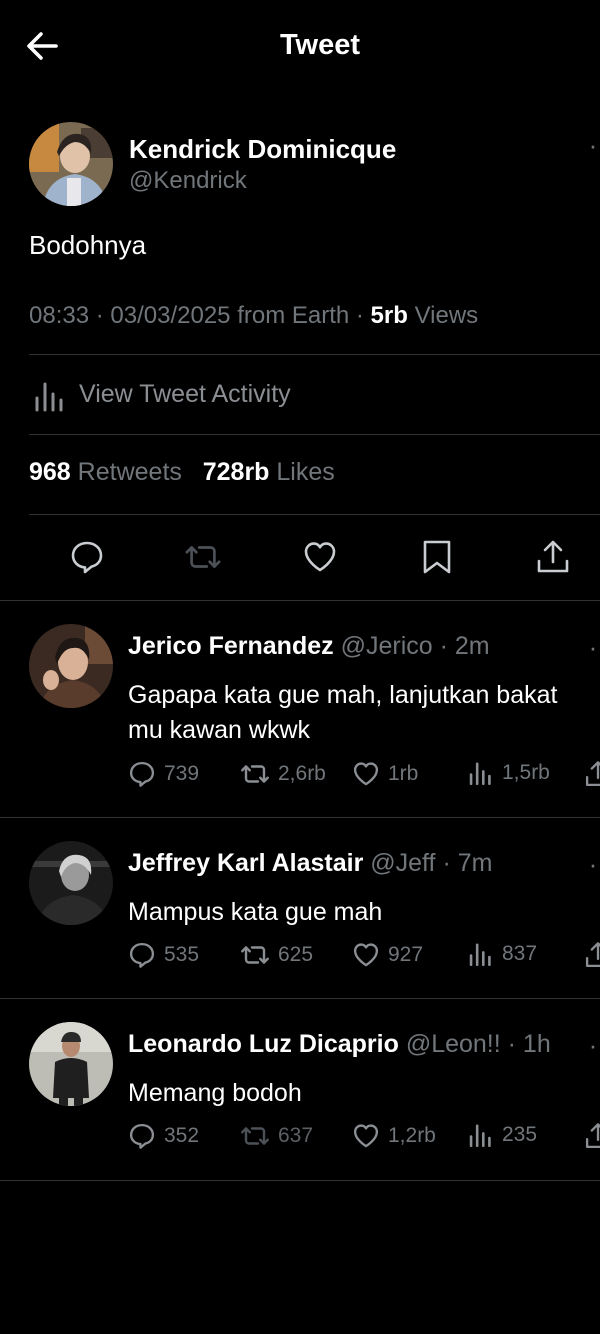  I want to click on reply-like-button: 927, so click(387, 955).